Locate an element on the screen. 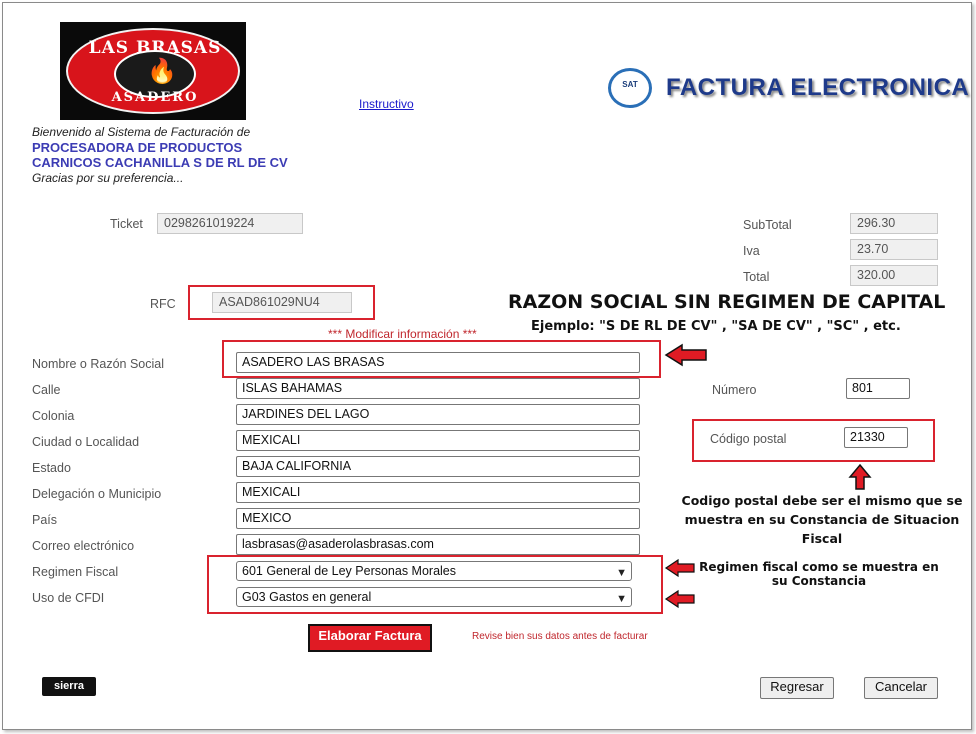 The width and height of the screenshot is (976, 734). rfc-field: ASAD861029NU4 is located at coordinates (282, 302).